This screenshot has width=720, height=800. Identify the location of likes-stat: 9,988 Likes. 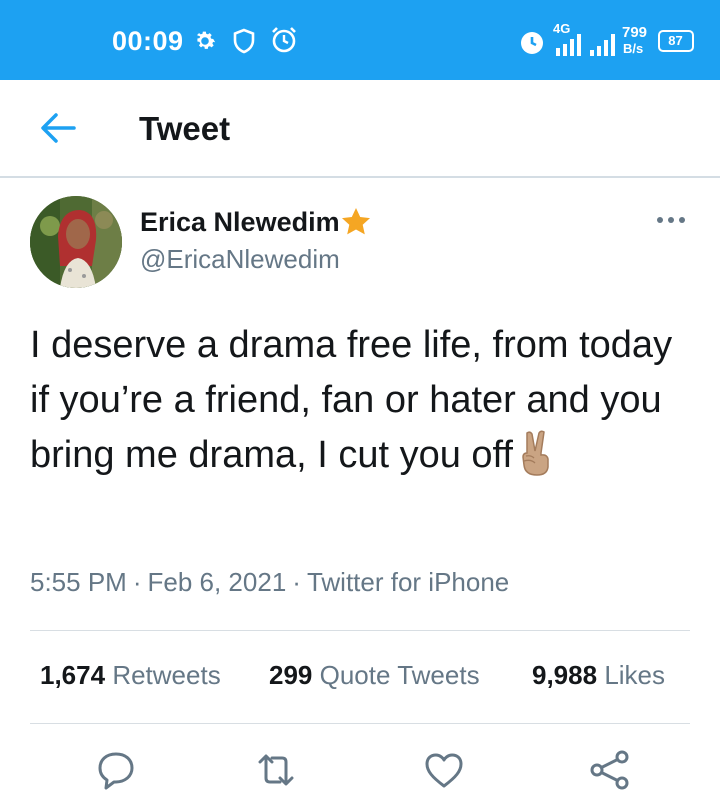
(598, 675).